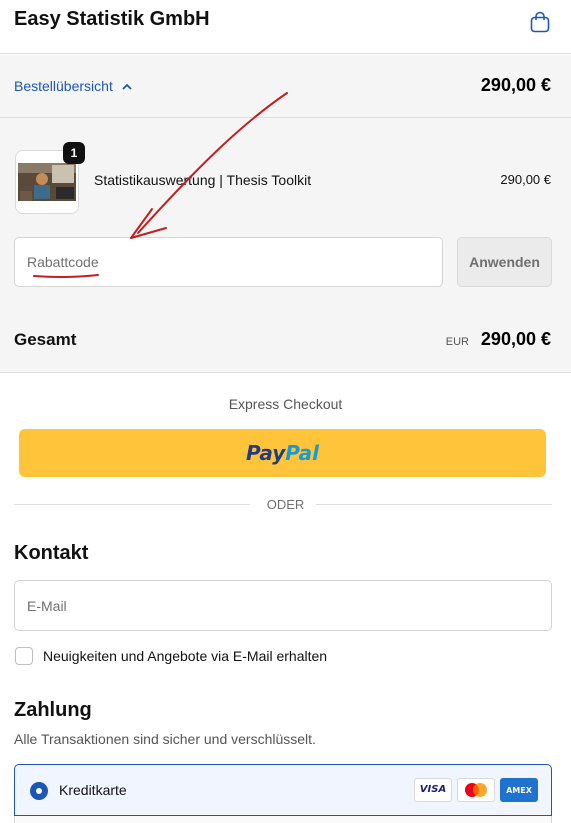 The height and width of the screenshot is (823, 571). What do you see at coordinates (285, 404) in the screenshot?
I see `express-checkout-title: Express Checkout` at bounding box center [285, 404].